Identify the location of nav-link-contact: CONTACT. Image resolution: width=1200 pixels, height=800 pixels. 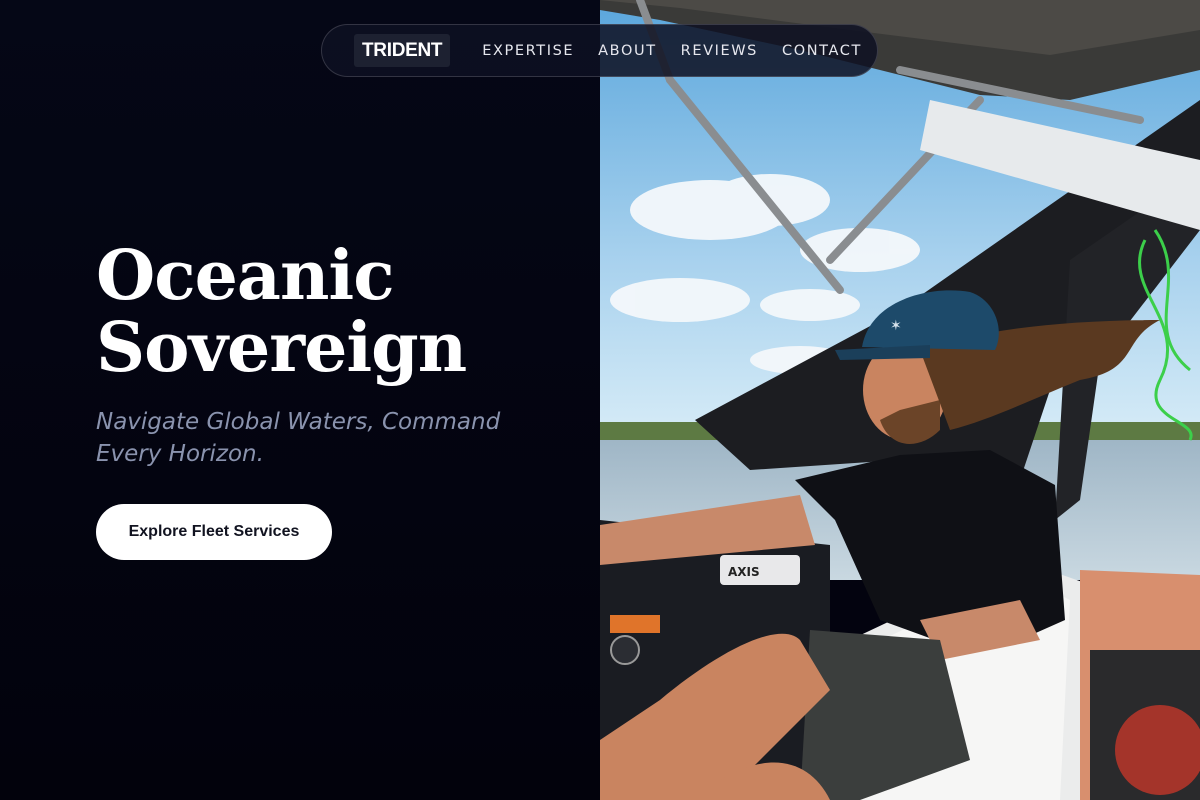
(822, 51).